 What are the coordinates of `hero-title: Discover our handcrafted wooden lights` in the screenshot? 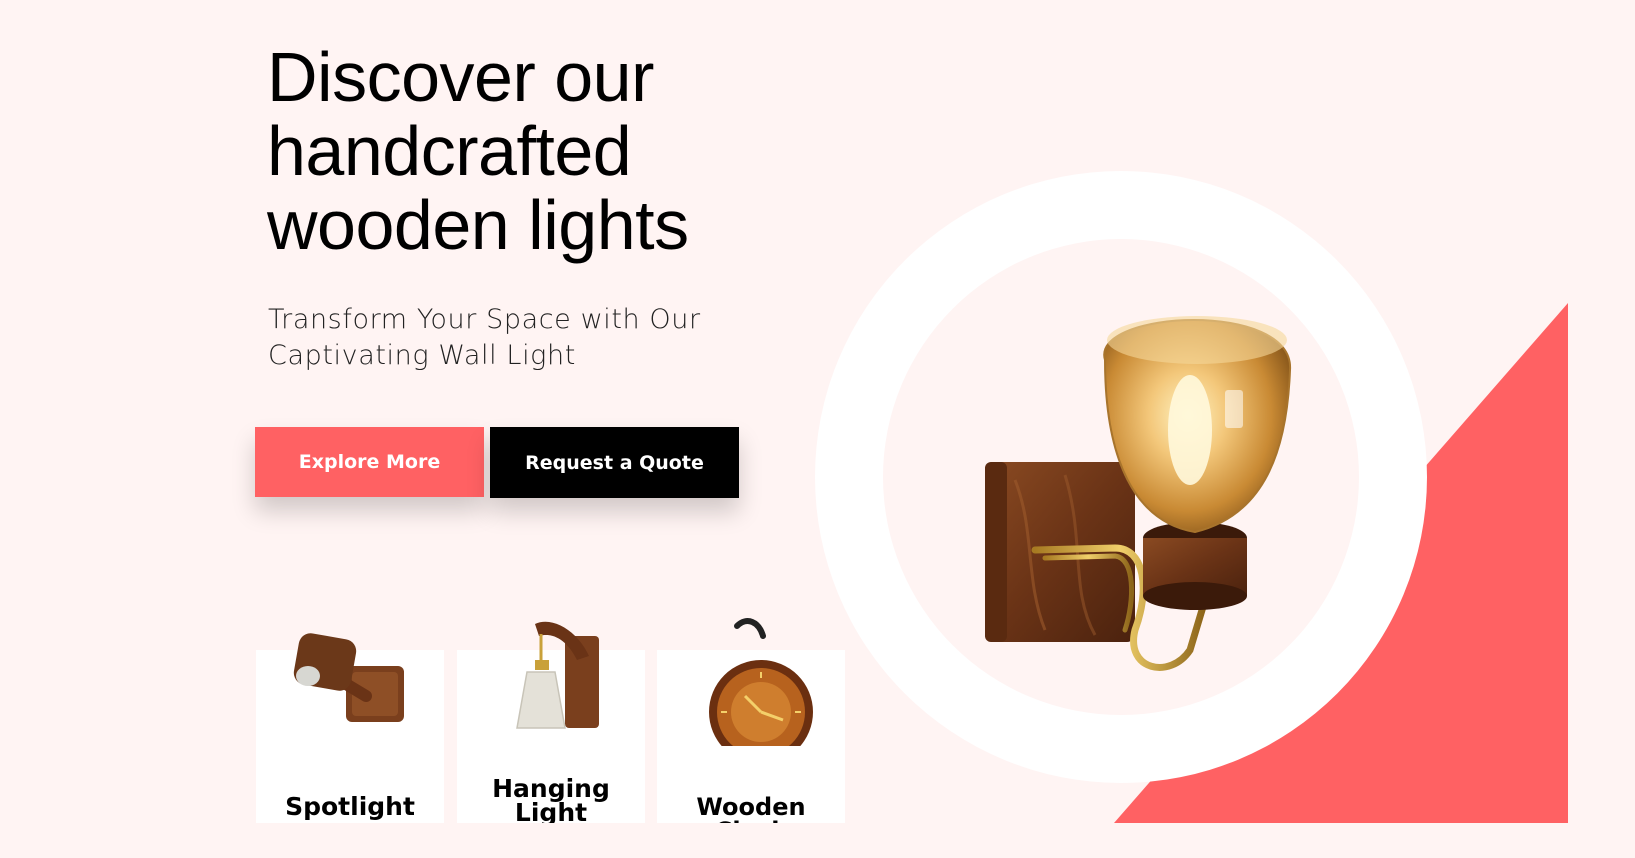 It's located at (547, 151).